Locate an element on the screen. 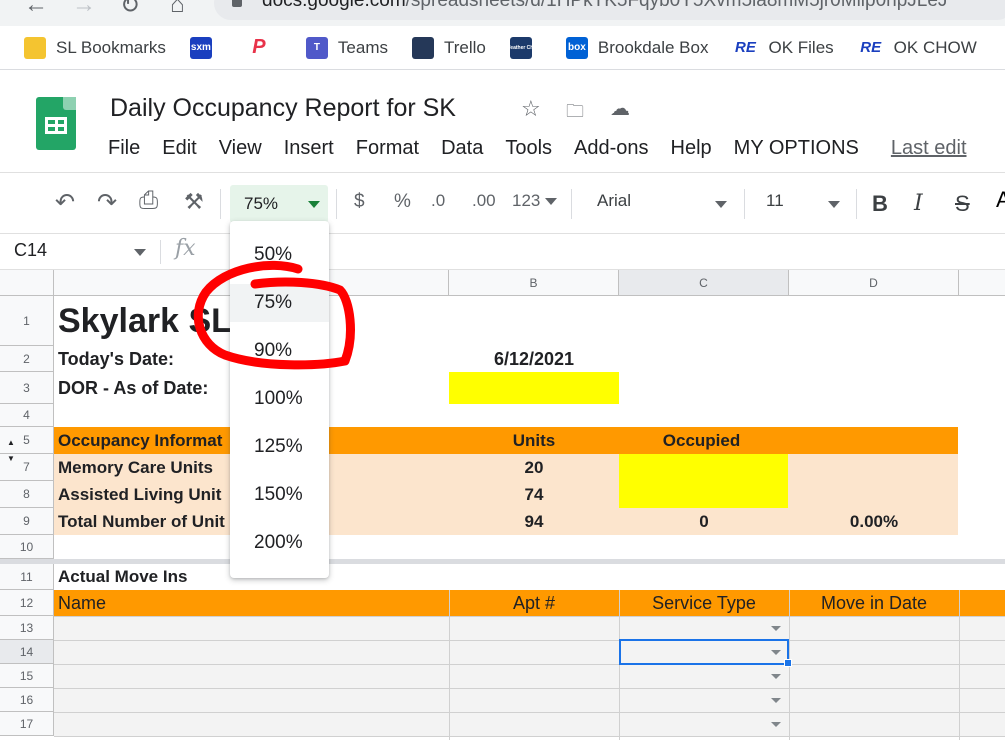 This screenshot has width=1005, height=740. bookmark-item: T Teams is located at coordinates (346, 47).